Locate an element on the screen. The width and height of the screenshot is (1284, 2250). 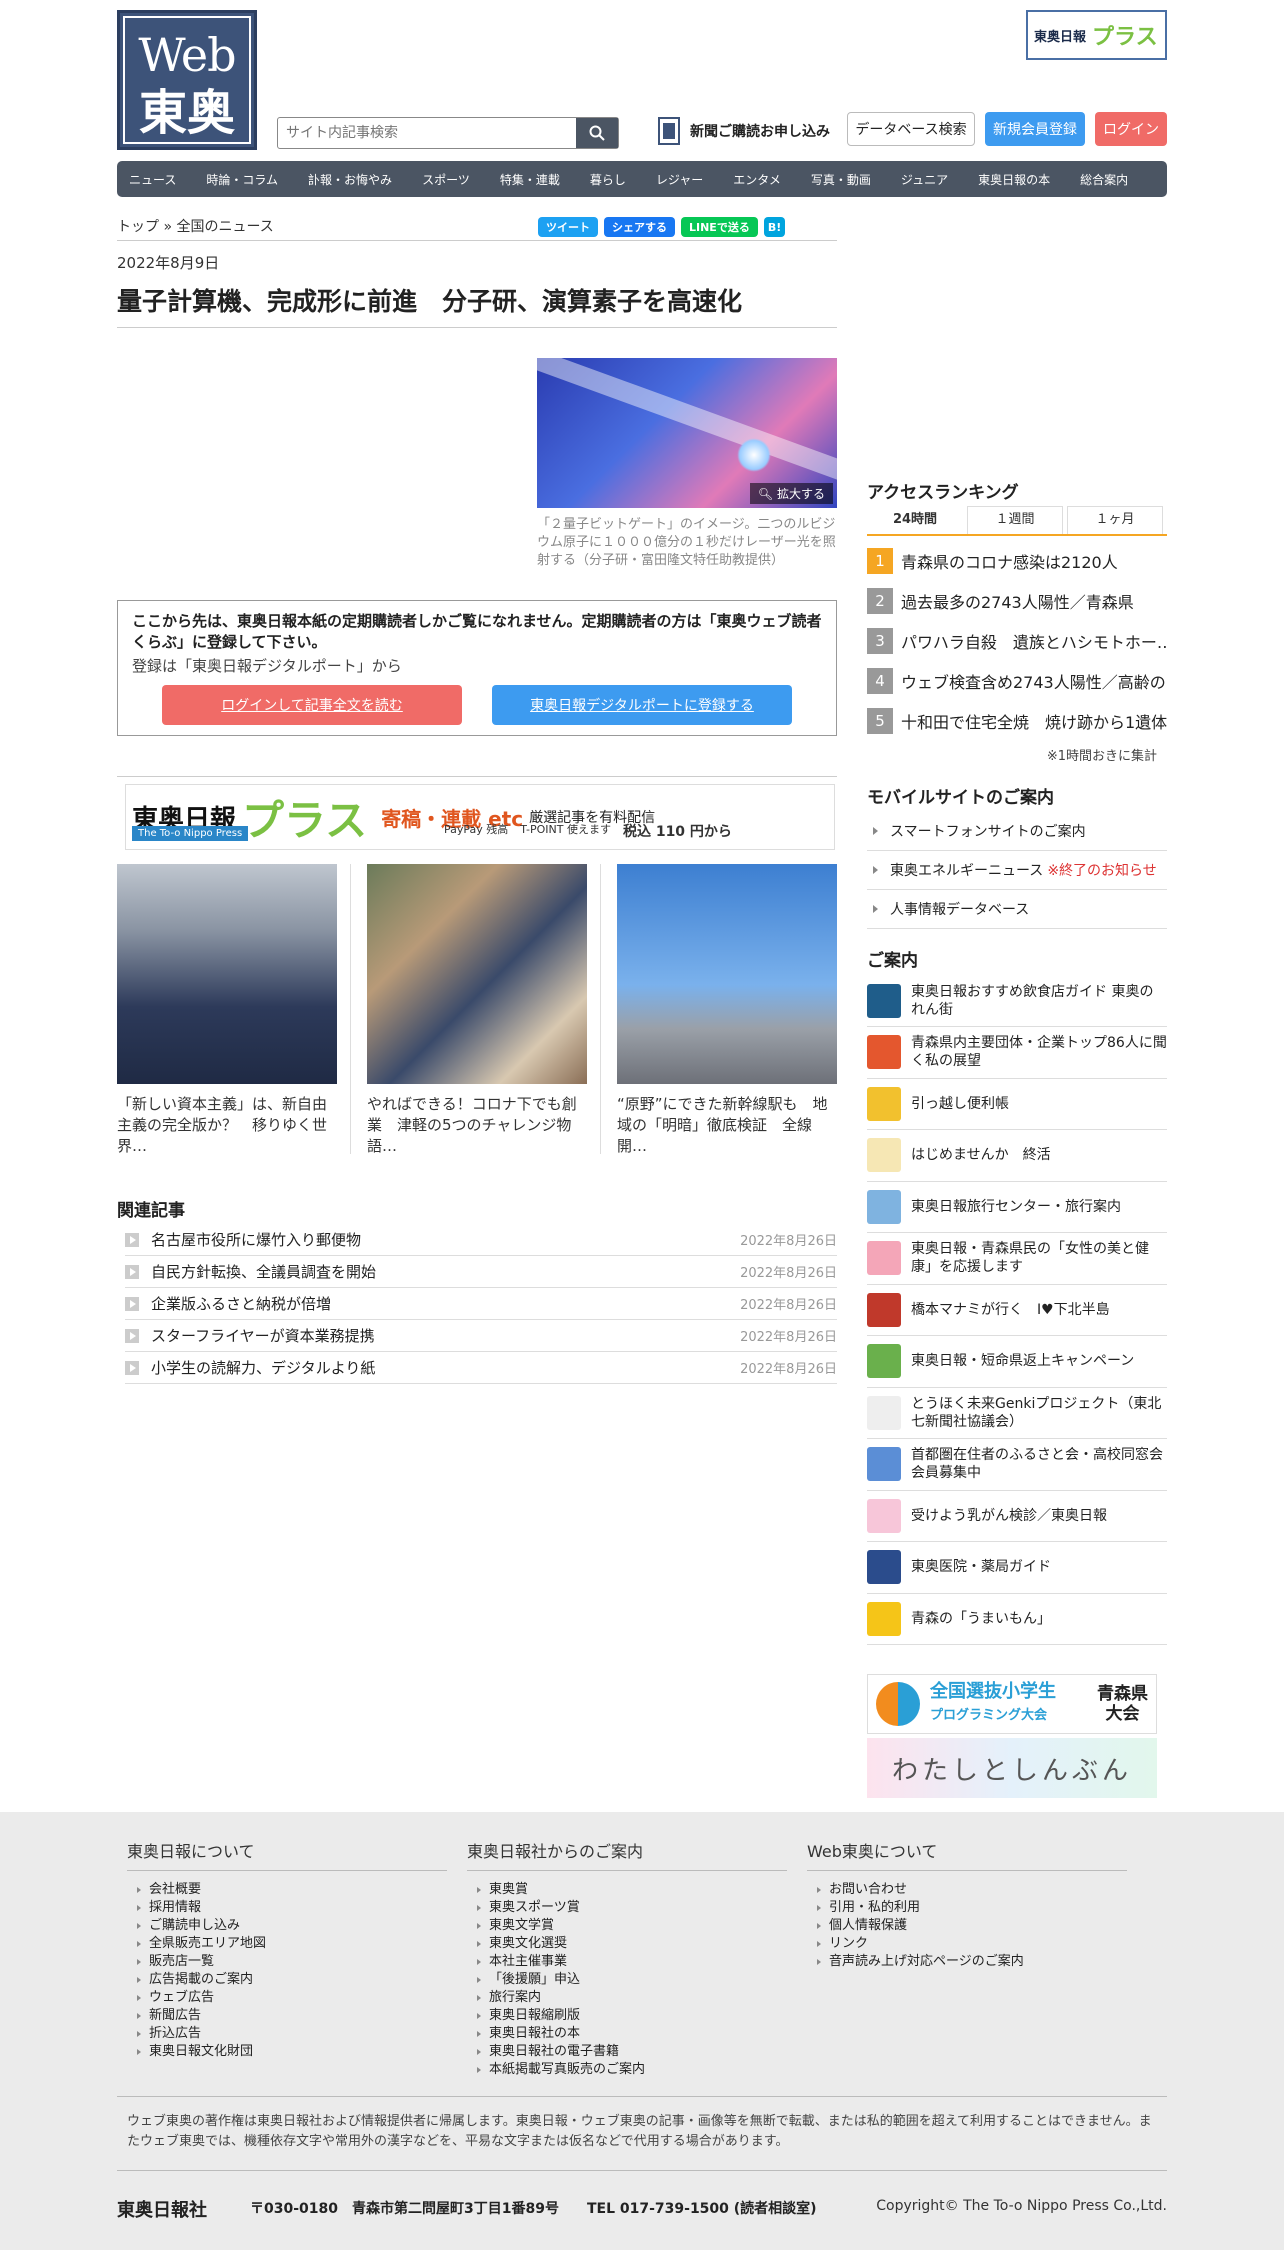
subscribe-link: 新聞ご購読お申し込み is located at coordinates (744, 131).